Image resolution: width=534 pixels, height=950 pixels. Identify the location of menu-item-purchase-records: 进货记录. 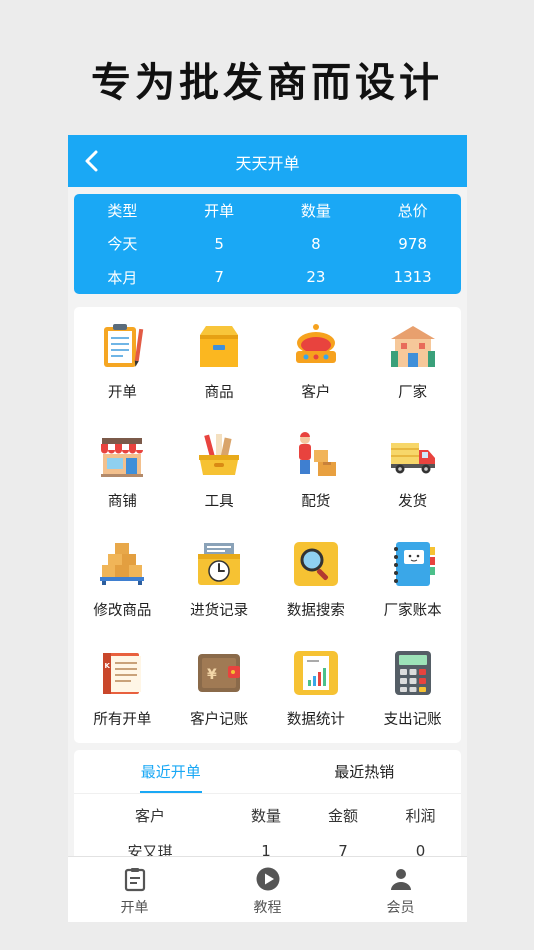
(219, 579).